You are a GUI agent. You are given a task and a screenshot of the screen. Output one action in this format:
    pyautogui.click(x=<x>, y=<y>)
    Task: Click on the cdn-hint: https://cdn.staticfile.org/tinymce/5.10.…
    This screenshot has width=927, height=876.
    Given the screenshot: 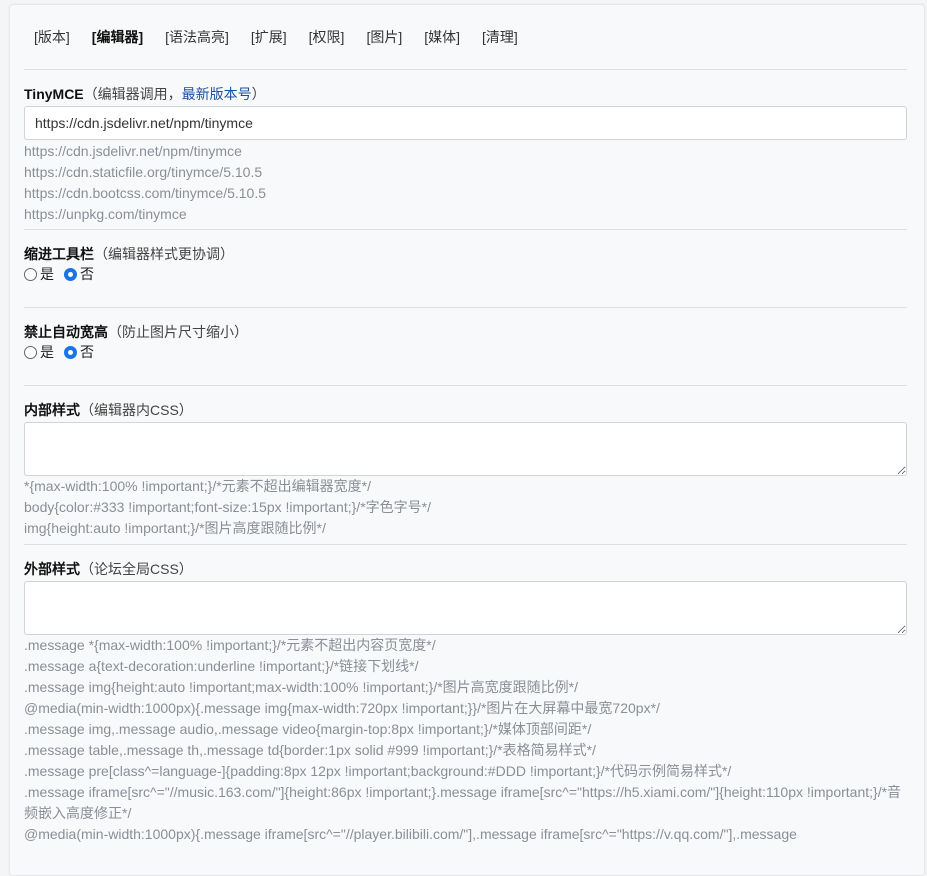 What is the action you would take?
    pyautogui.click(x=143, y=172)
    